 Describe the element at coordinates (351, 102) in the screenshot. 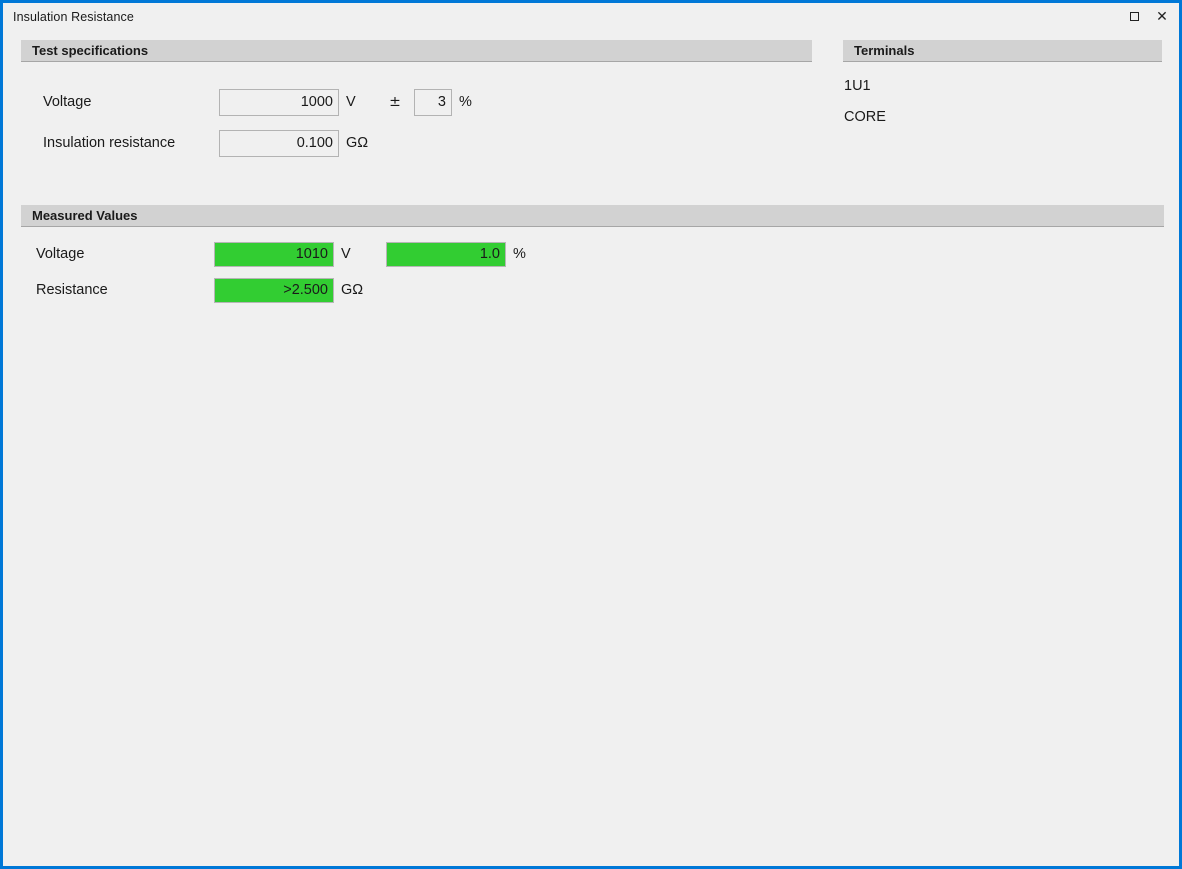

I see `spec-voltage-unit: V` at that location.